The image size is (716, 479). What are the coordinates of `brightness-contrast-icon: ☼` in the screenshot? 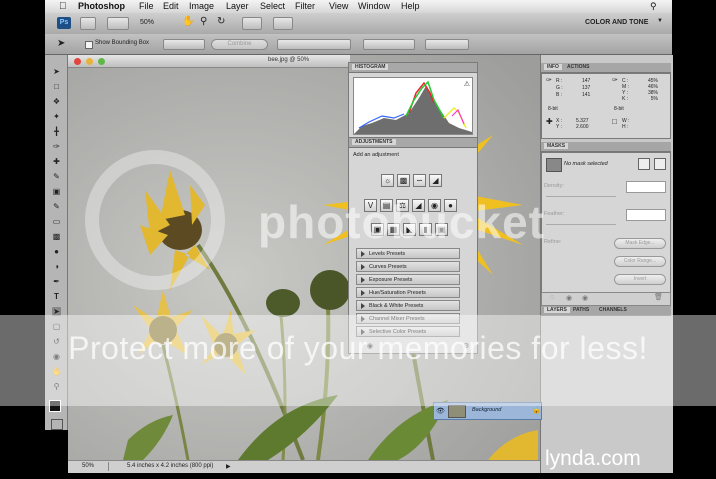 It's located at (387, 180).